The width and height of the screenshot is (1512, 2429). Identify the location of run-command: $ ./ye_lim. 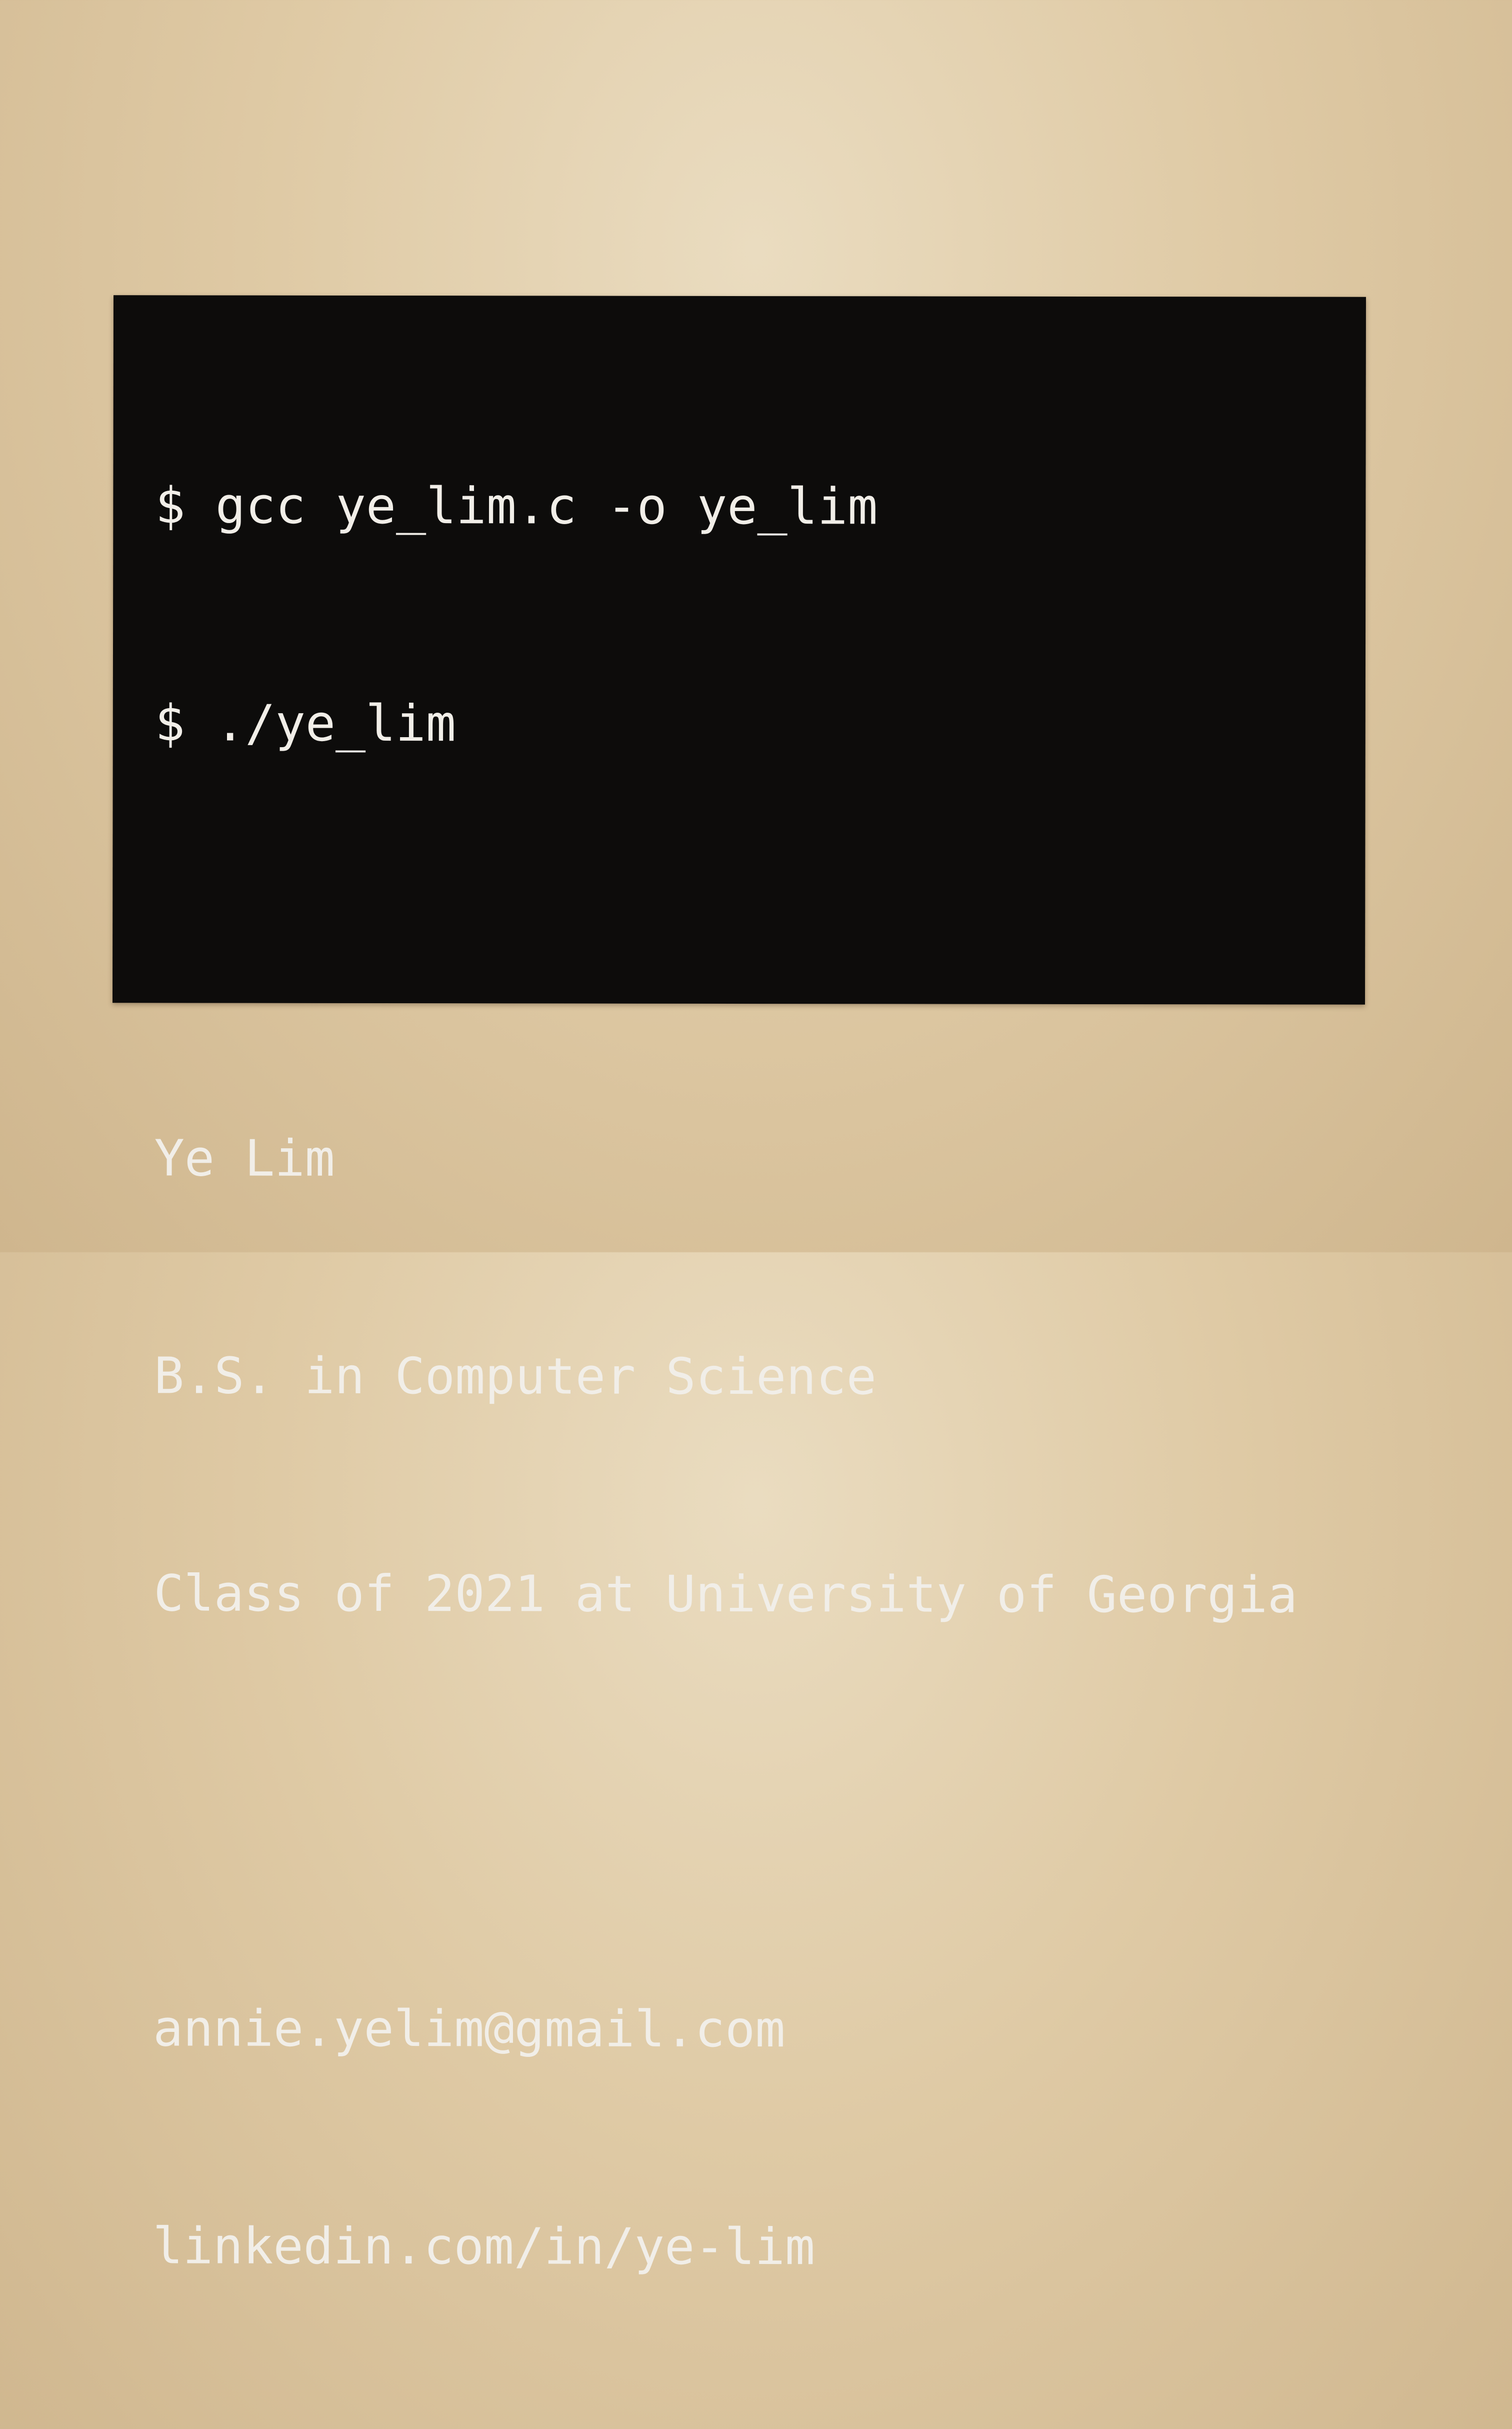
(305, 723).